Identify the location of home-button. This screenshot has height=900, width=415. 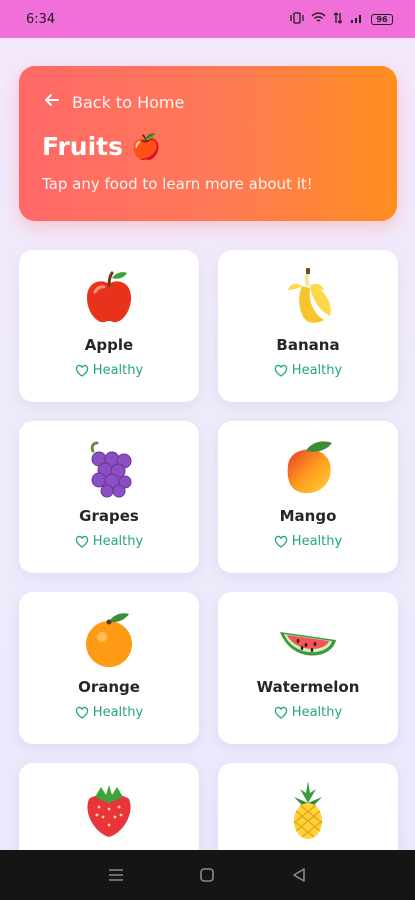
(207, 875).